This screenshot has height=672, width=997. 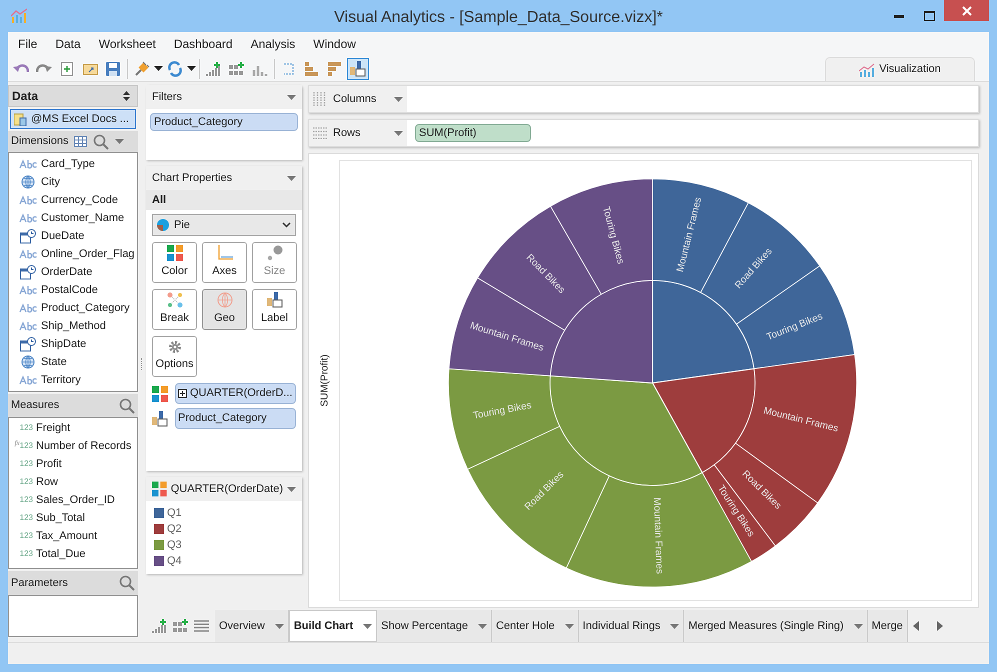 I want to click on measure-item: 123 Row, so click(x=73, y=482).